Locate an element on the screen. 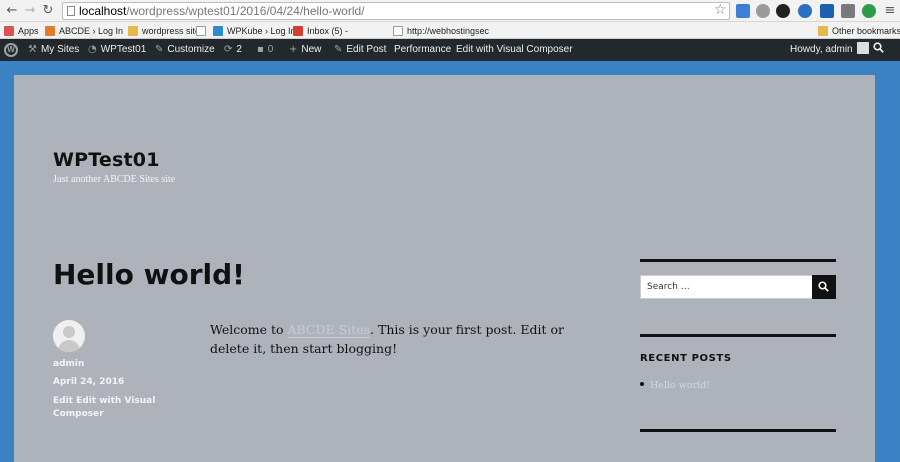  bookmark-inbox: Inbox (5) - is located at coordinates (320, 31).